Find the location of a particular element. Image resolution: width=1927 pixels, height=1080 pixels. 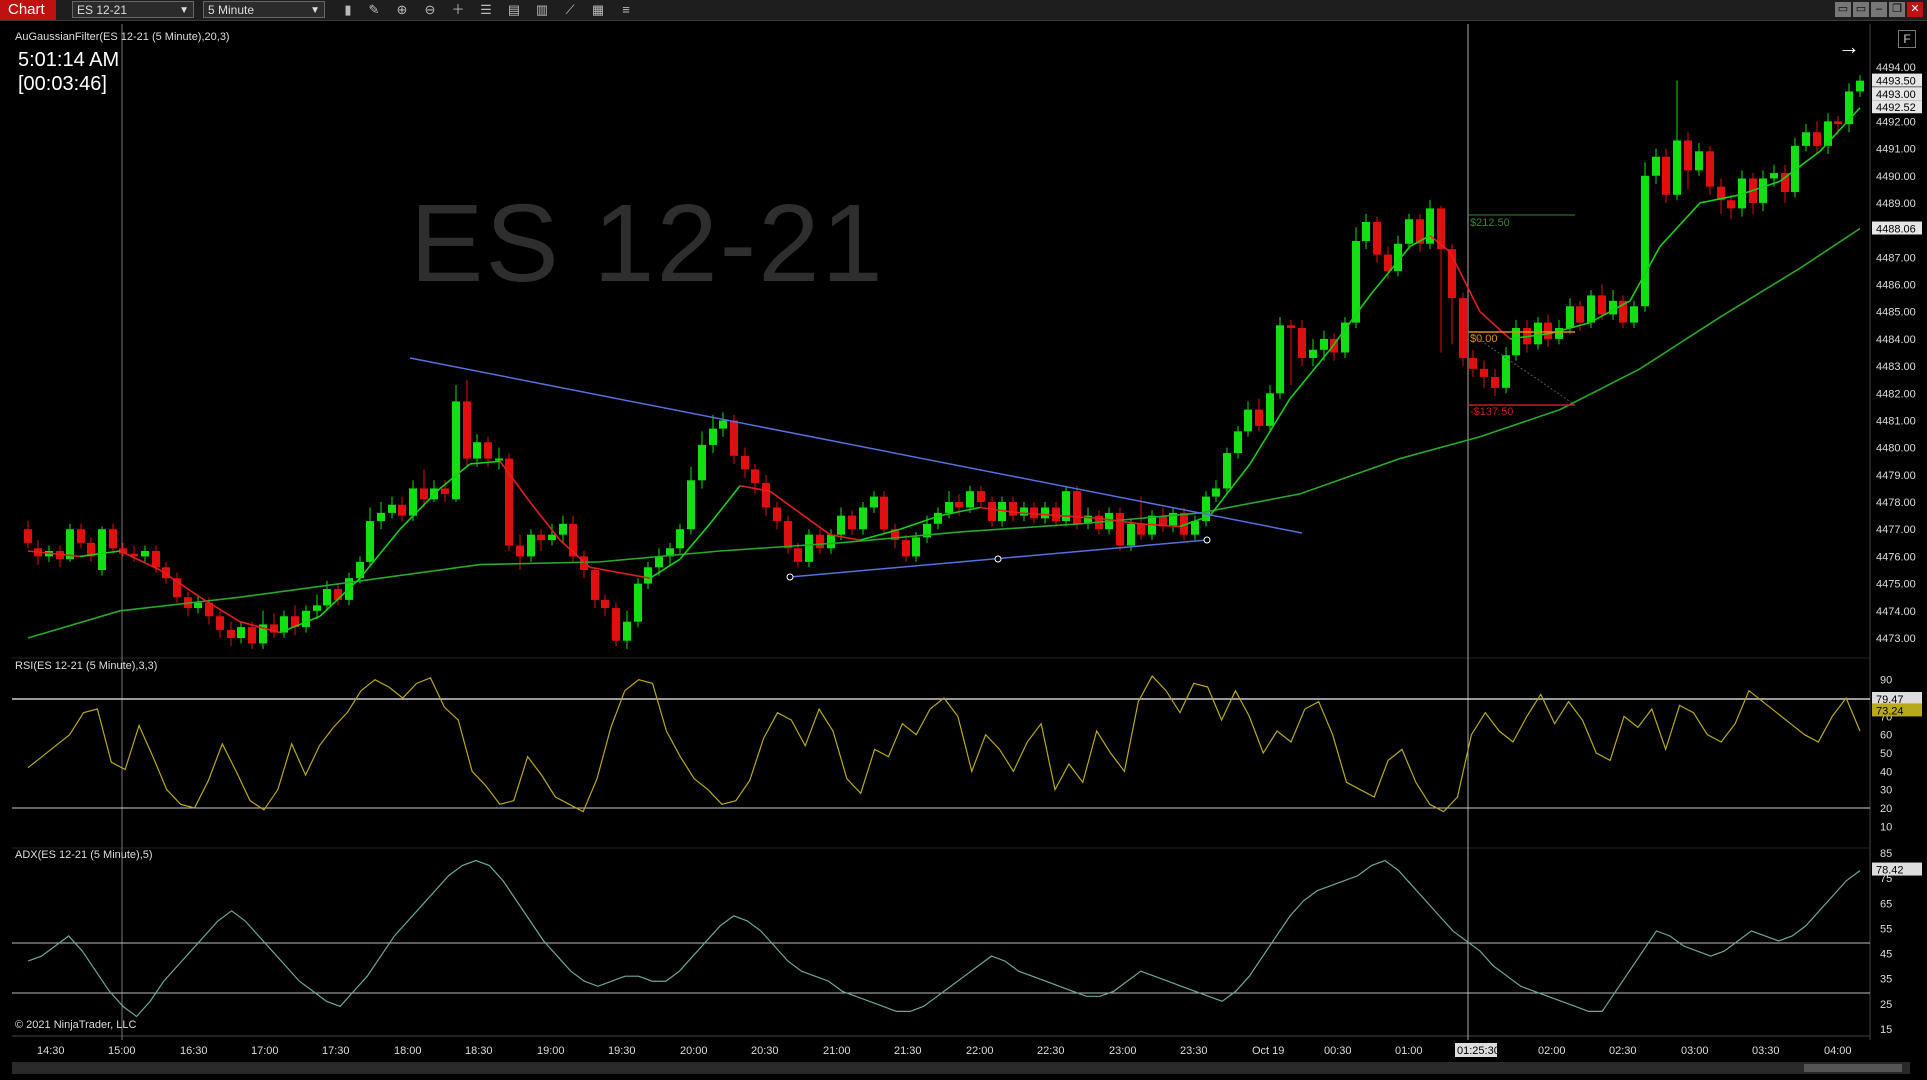

time-tick-label: 19:00 is located at coordinates (551, 1051).